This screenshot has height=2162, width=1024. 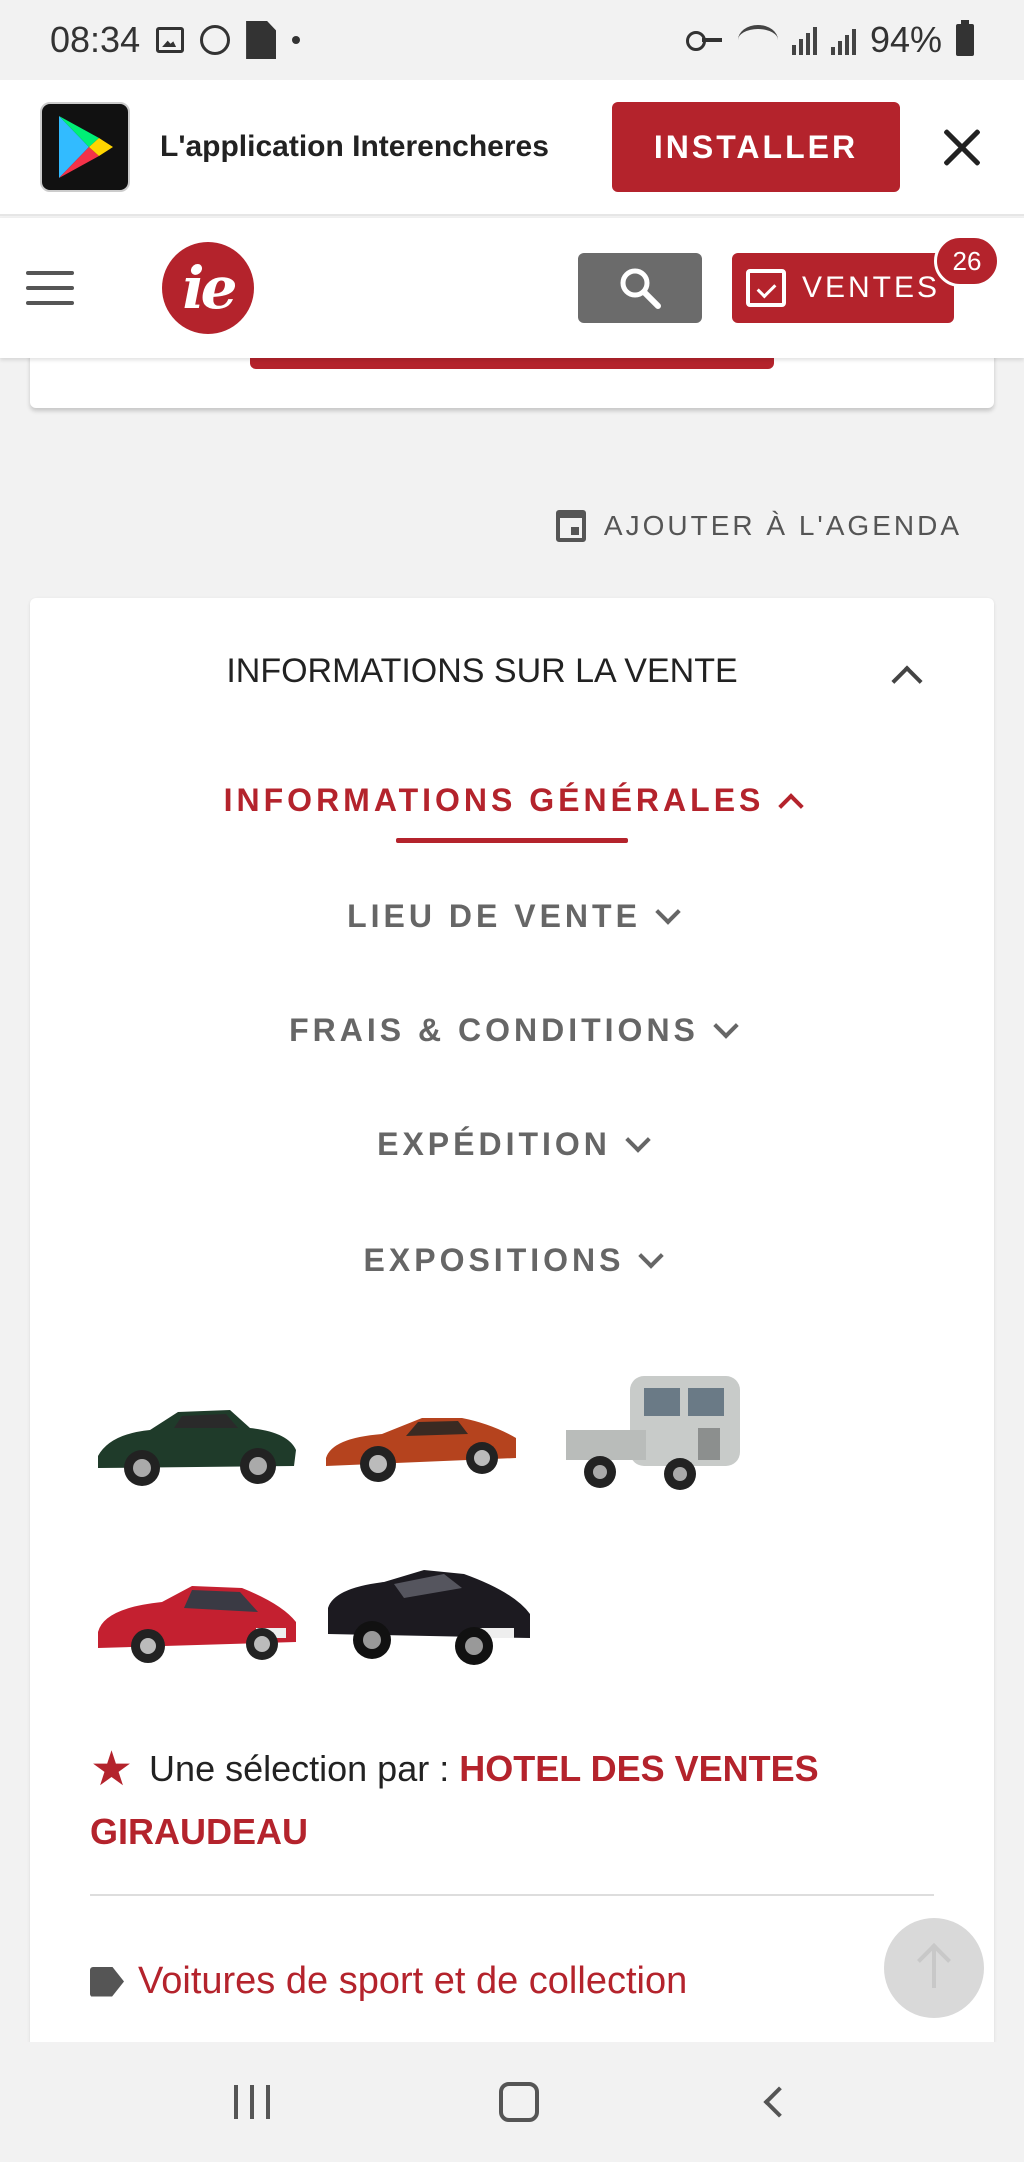 What do you see at coordinates (354, 146) in the screenshot?
I see `banner-title: L'application Interencheres` at bounding box center [354, 146].